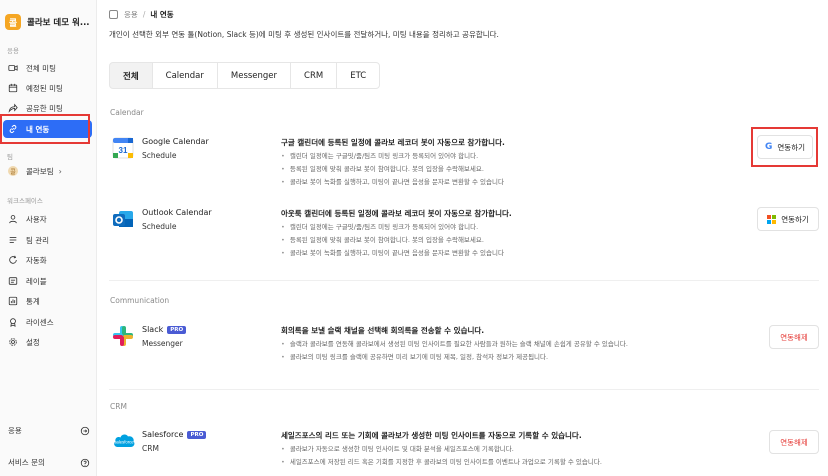  What do you see at coordinates (44, 108) in the screenshot?
I see `sidebar-item-label: 공유한 미팅` at bounding box center [44, 108].